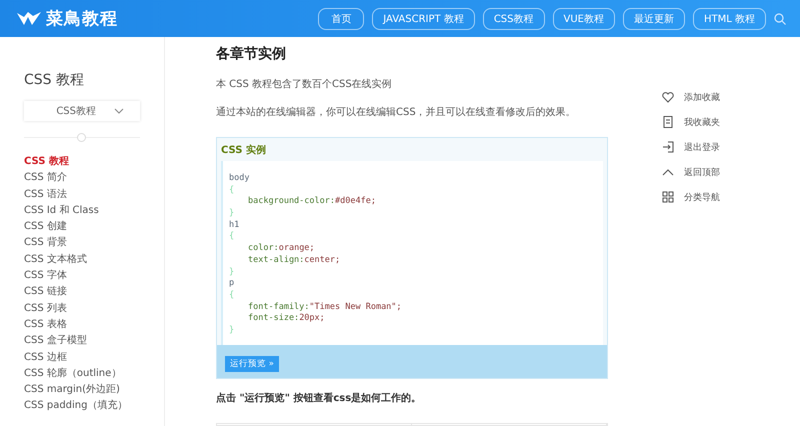  I want to click on sidebar-item: CSS 列表, so click(45, 308).